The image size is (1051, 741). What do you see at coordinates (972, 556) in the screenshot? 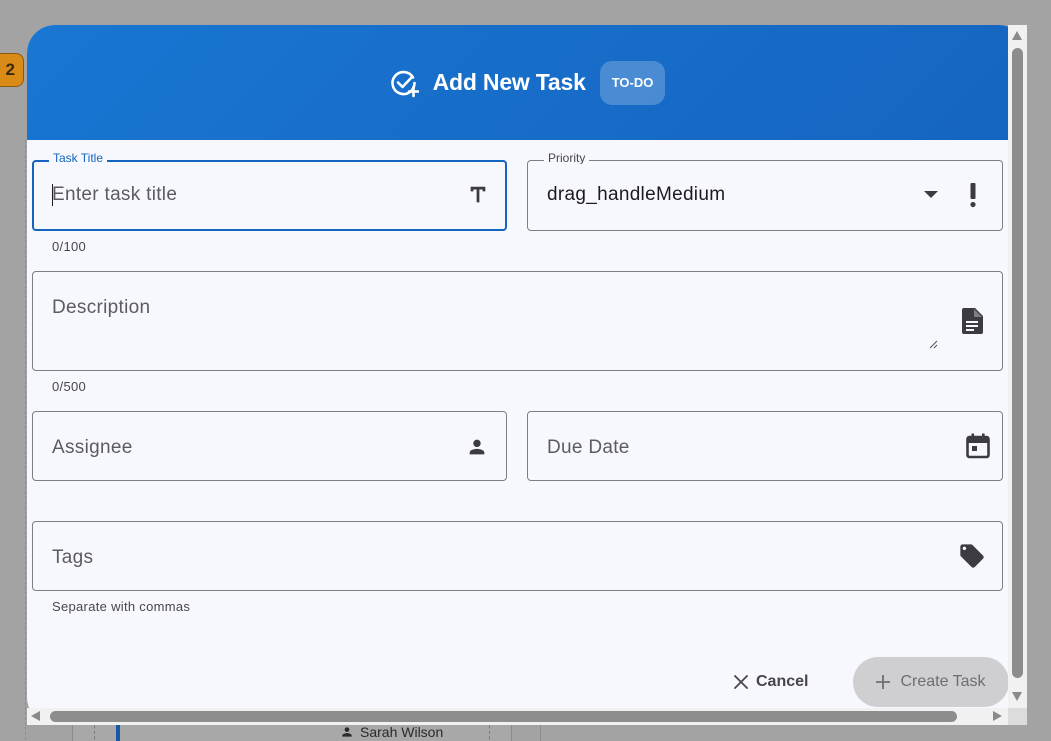
I see `tag-icon` at bounding box center [972, 556].